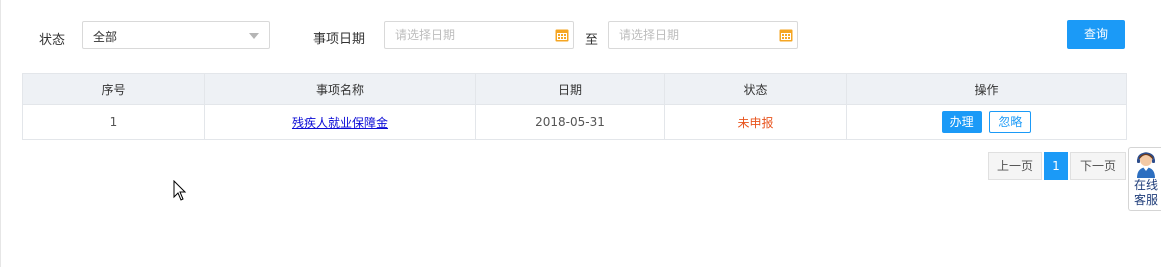 Image resolution: width=1161 pixels, height=267 pixels. Describe the element at coordinates (1146, 165) in the screenshot. I see `customer-service-avatar-icon` at that location.